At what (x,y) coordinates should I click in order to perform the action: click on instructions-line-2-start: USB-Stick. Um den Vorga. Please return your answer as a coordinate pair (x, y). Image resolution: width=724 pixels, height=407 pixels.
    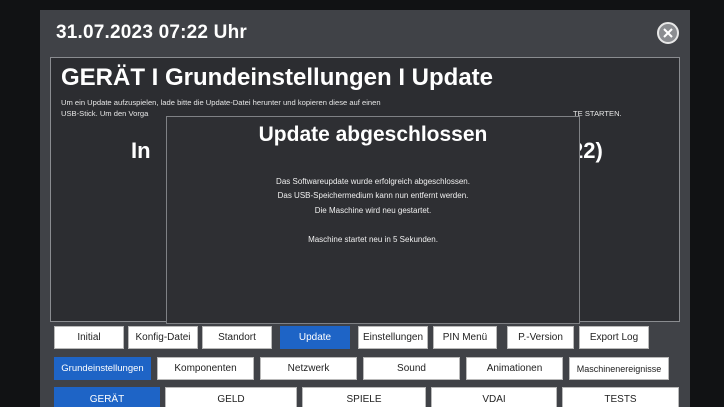
    Looking at the image, I should click on (105, 113).